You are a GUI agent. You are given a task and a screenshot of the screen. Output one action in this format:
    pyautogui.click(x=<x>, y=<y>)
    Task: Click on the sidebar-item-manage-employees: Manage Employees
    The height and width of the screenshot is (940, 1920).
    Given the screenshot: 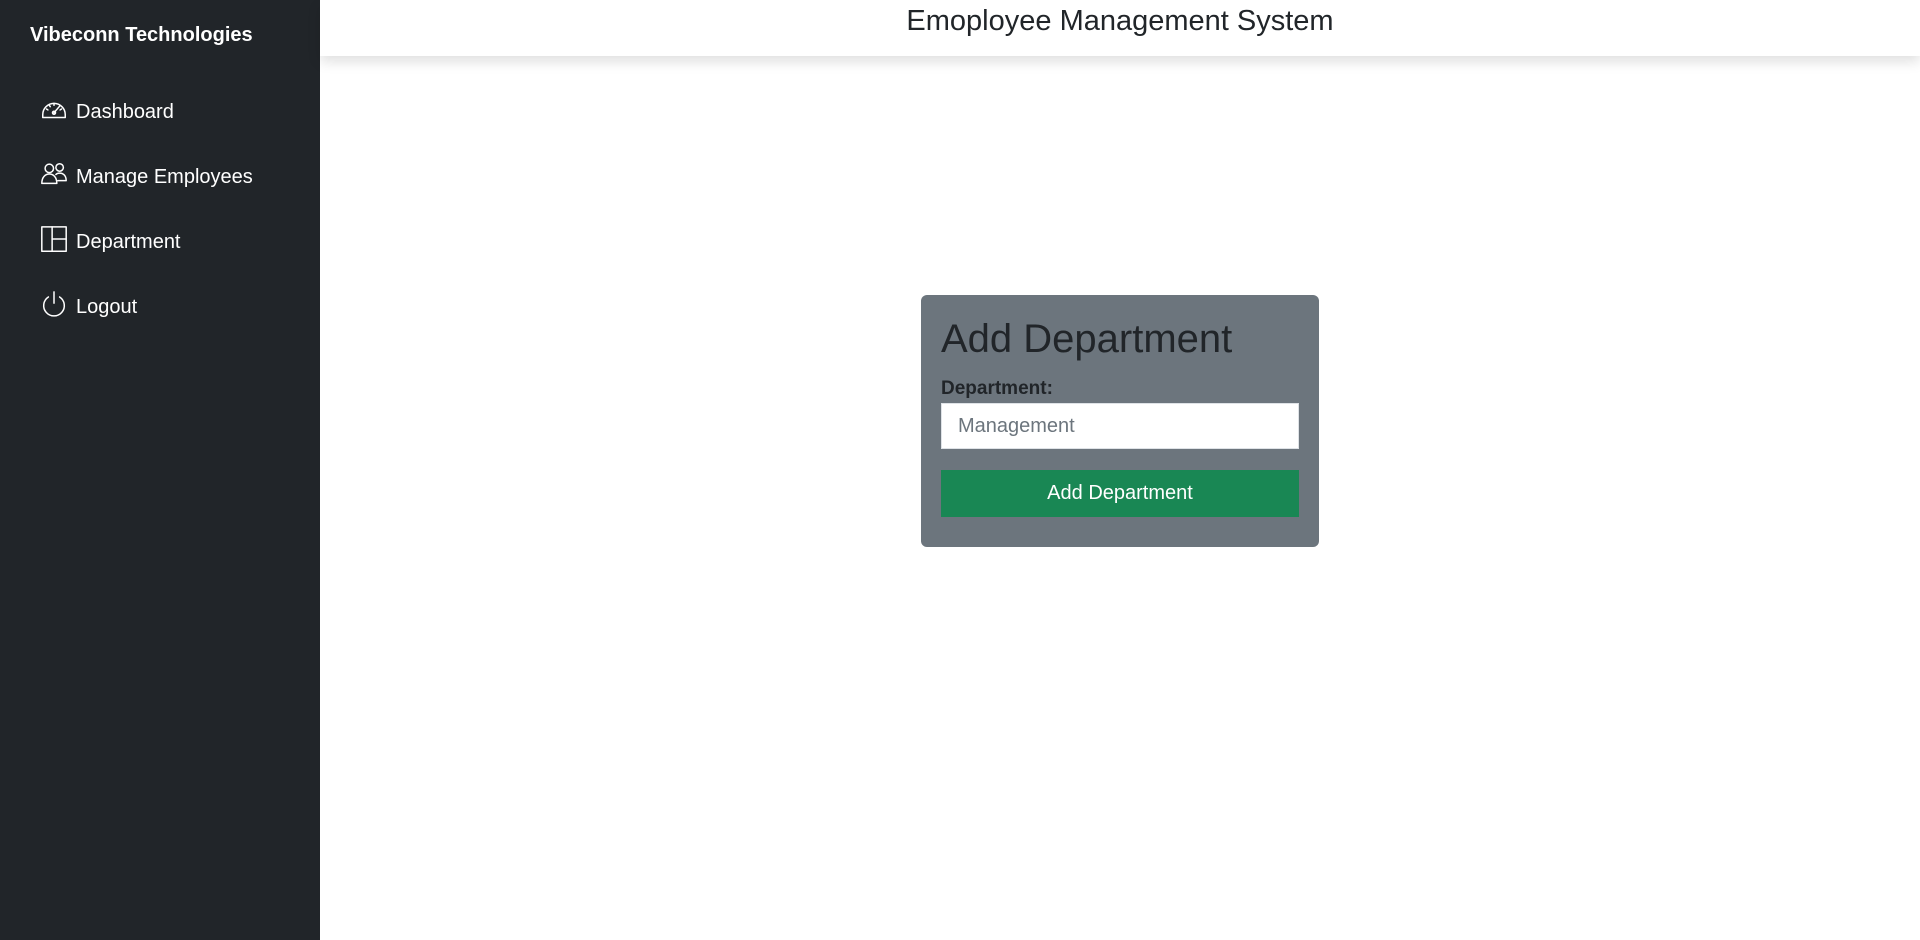 What is the action you would take?
    pyautogui.click(x=145, y=177)
    